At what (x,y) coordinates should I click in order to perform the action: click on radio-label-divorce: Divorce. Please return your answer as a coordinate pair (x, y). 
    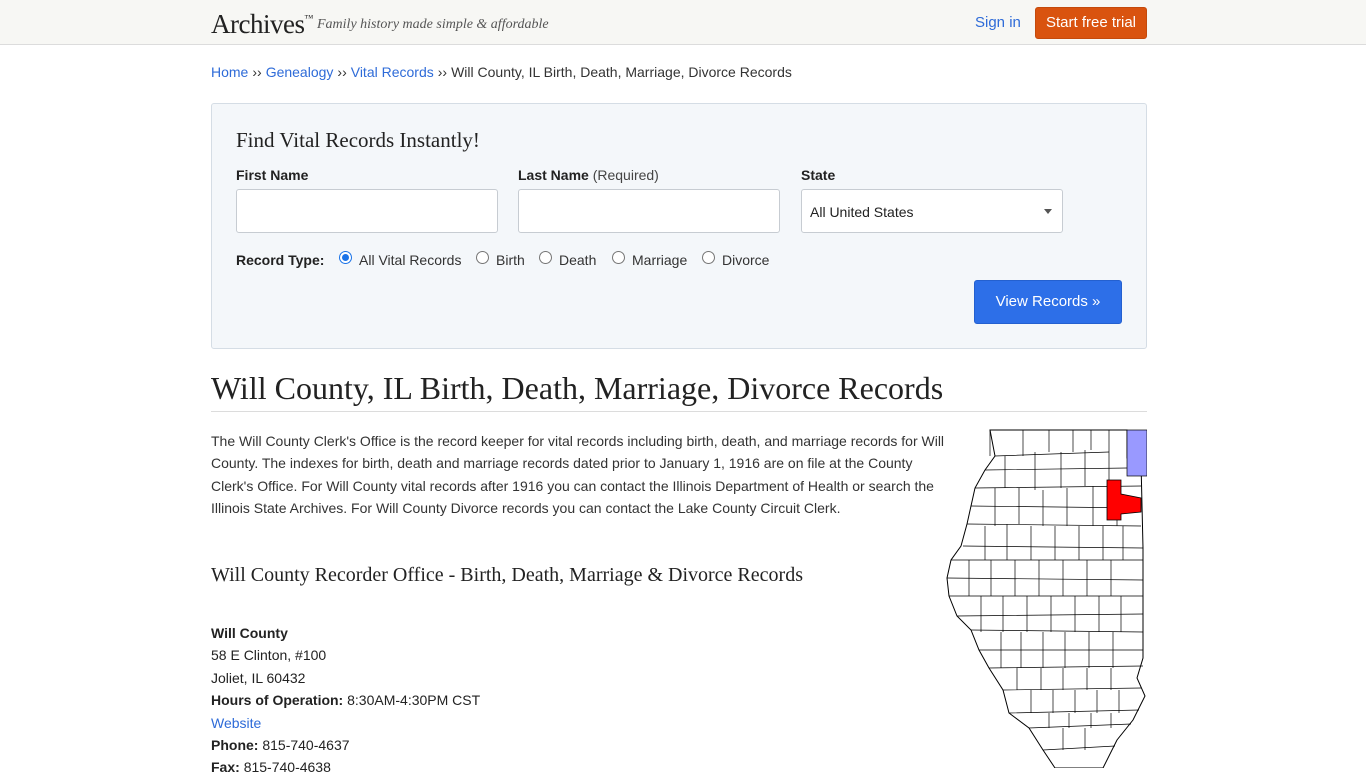
    Looking at the image, I should click on (745, 260).